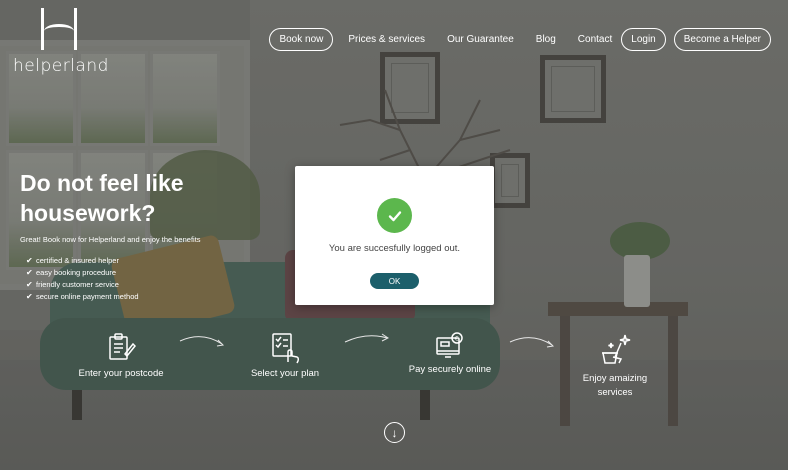 This screenshot has width=788, height=470. I want to click on book-now-button: Book now, so click(301, 39).